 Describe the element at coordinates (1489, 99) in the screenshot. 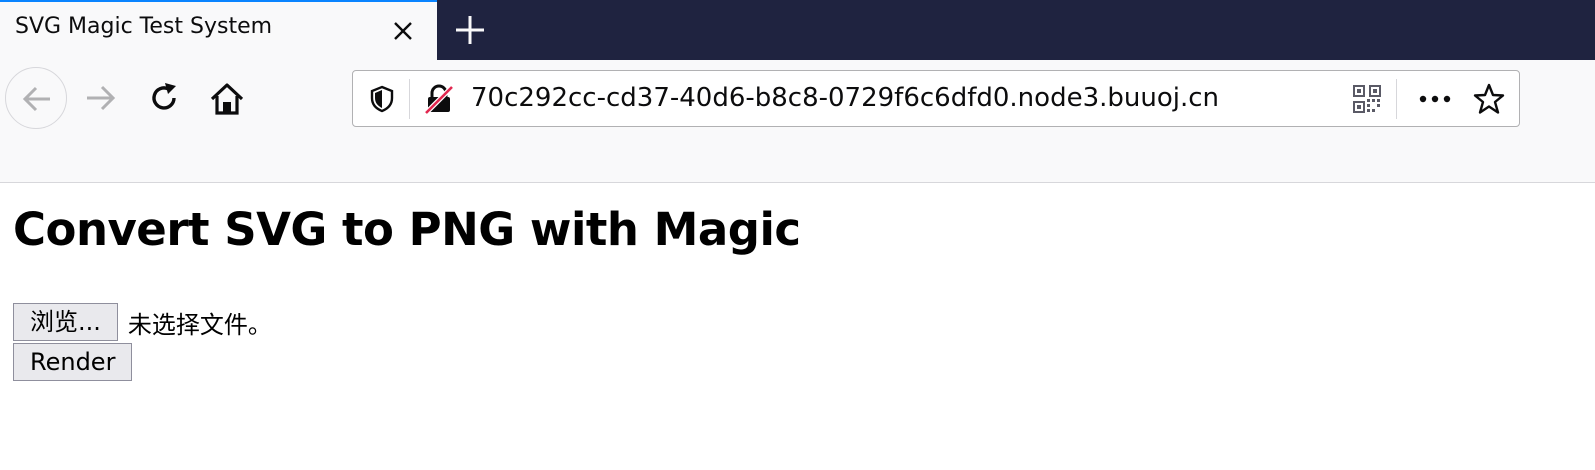

I see `star-icon` at that location.